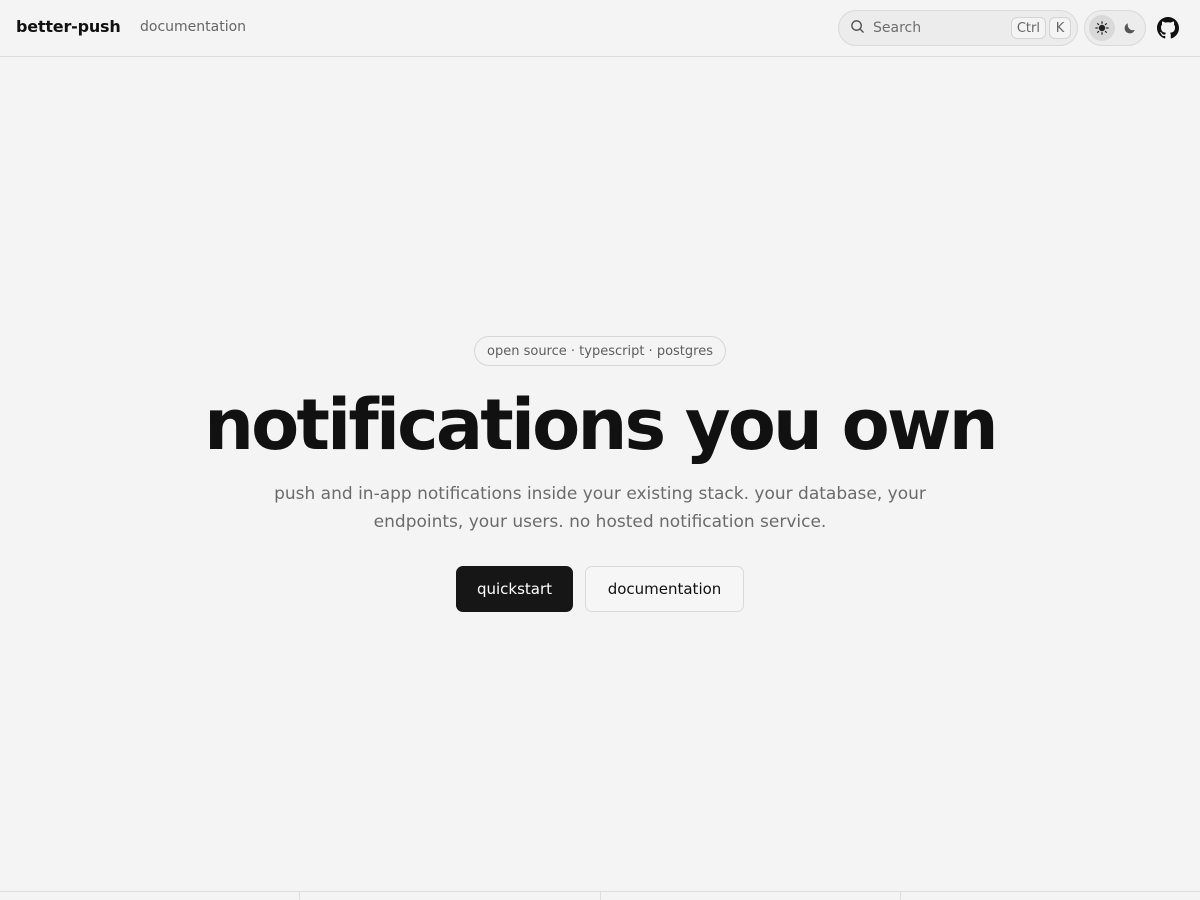  Describe the element at coordinates (897, 28) in the screenshot. I see `search-label: Search` at that location.